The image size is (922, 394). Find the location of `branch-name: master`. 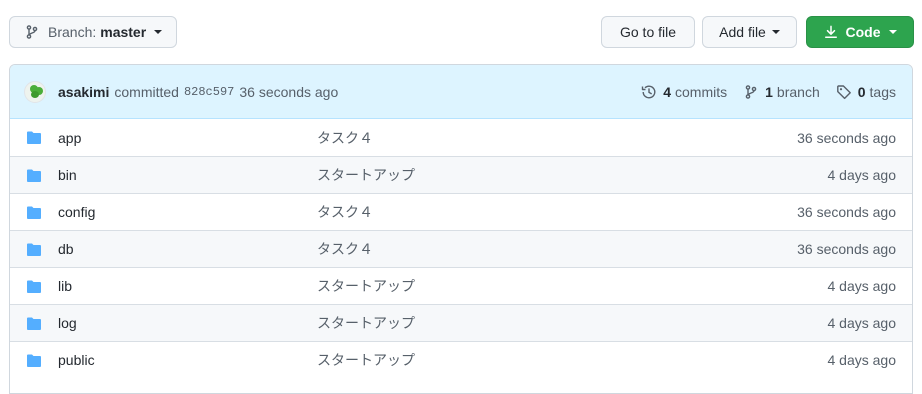

branch-name: master is located at coordinates (123, 32).